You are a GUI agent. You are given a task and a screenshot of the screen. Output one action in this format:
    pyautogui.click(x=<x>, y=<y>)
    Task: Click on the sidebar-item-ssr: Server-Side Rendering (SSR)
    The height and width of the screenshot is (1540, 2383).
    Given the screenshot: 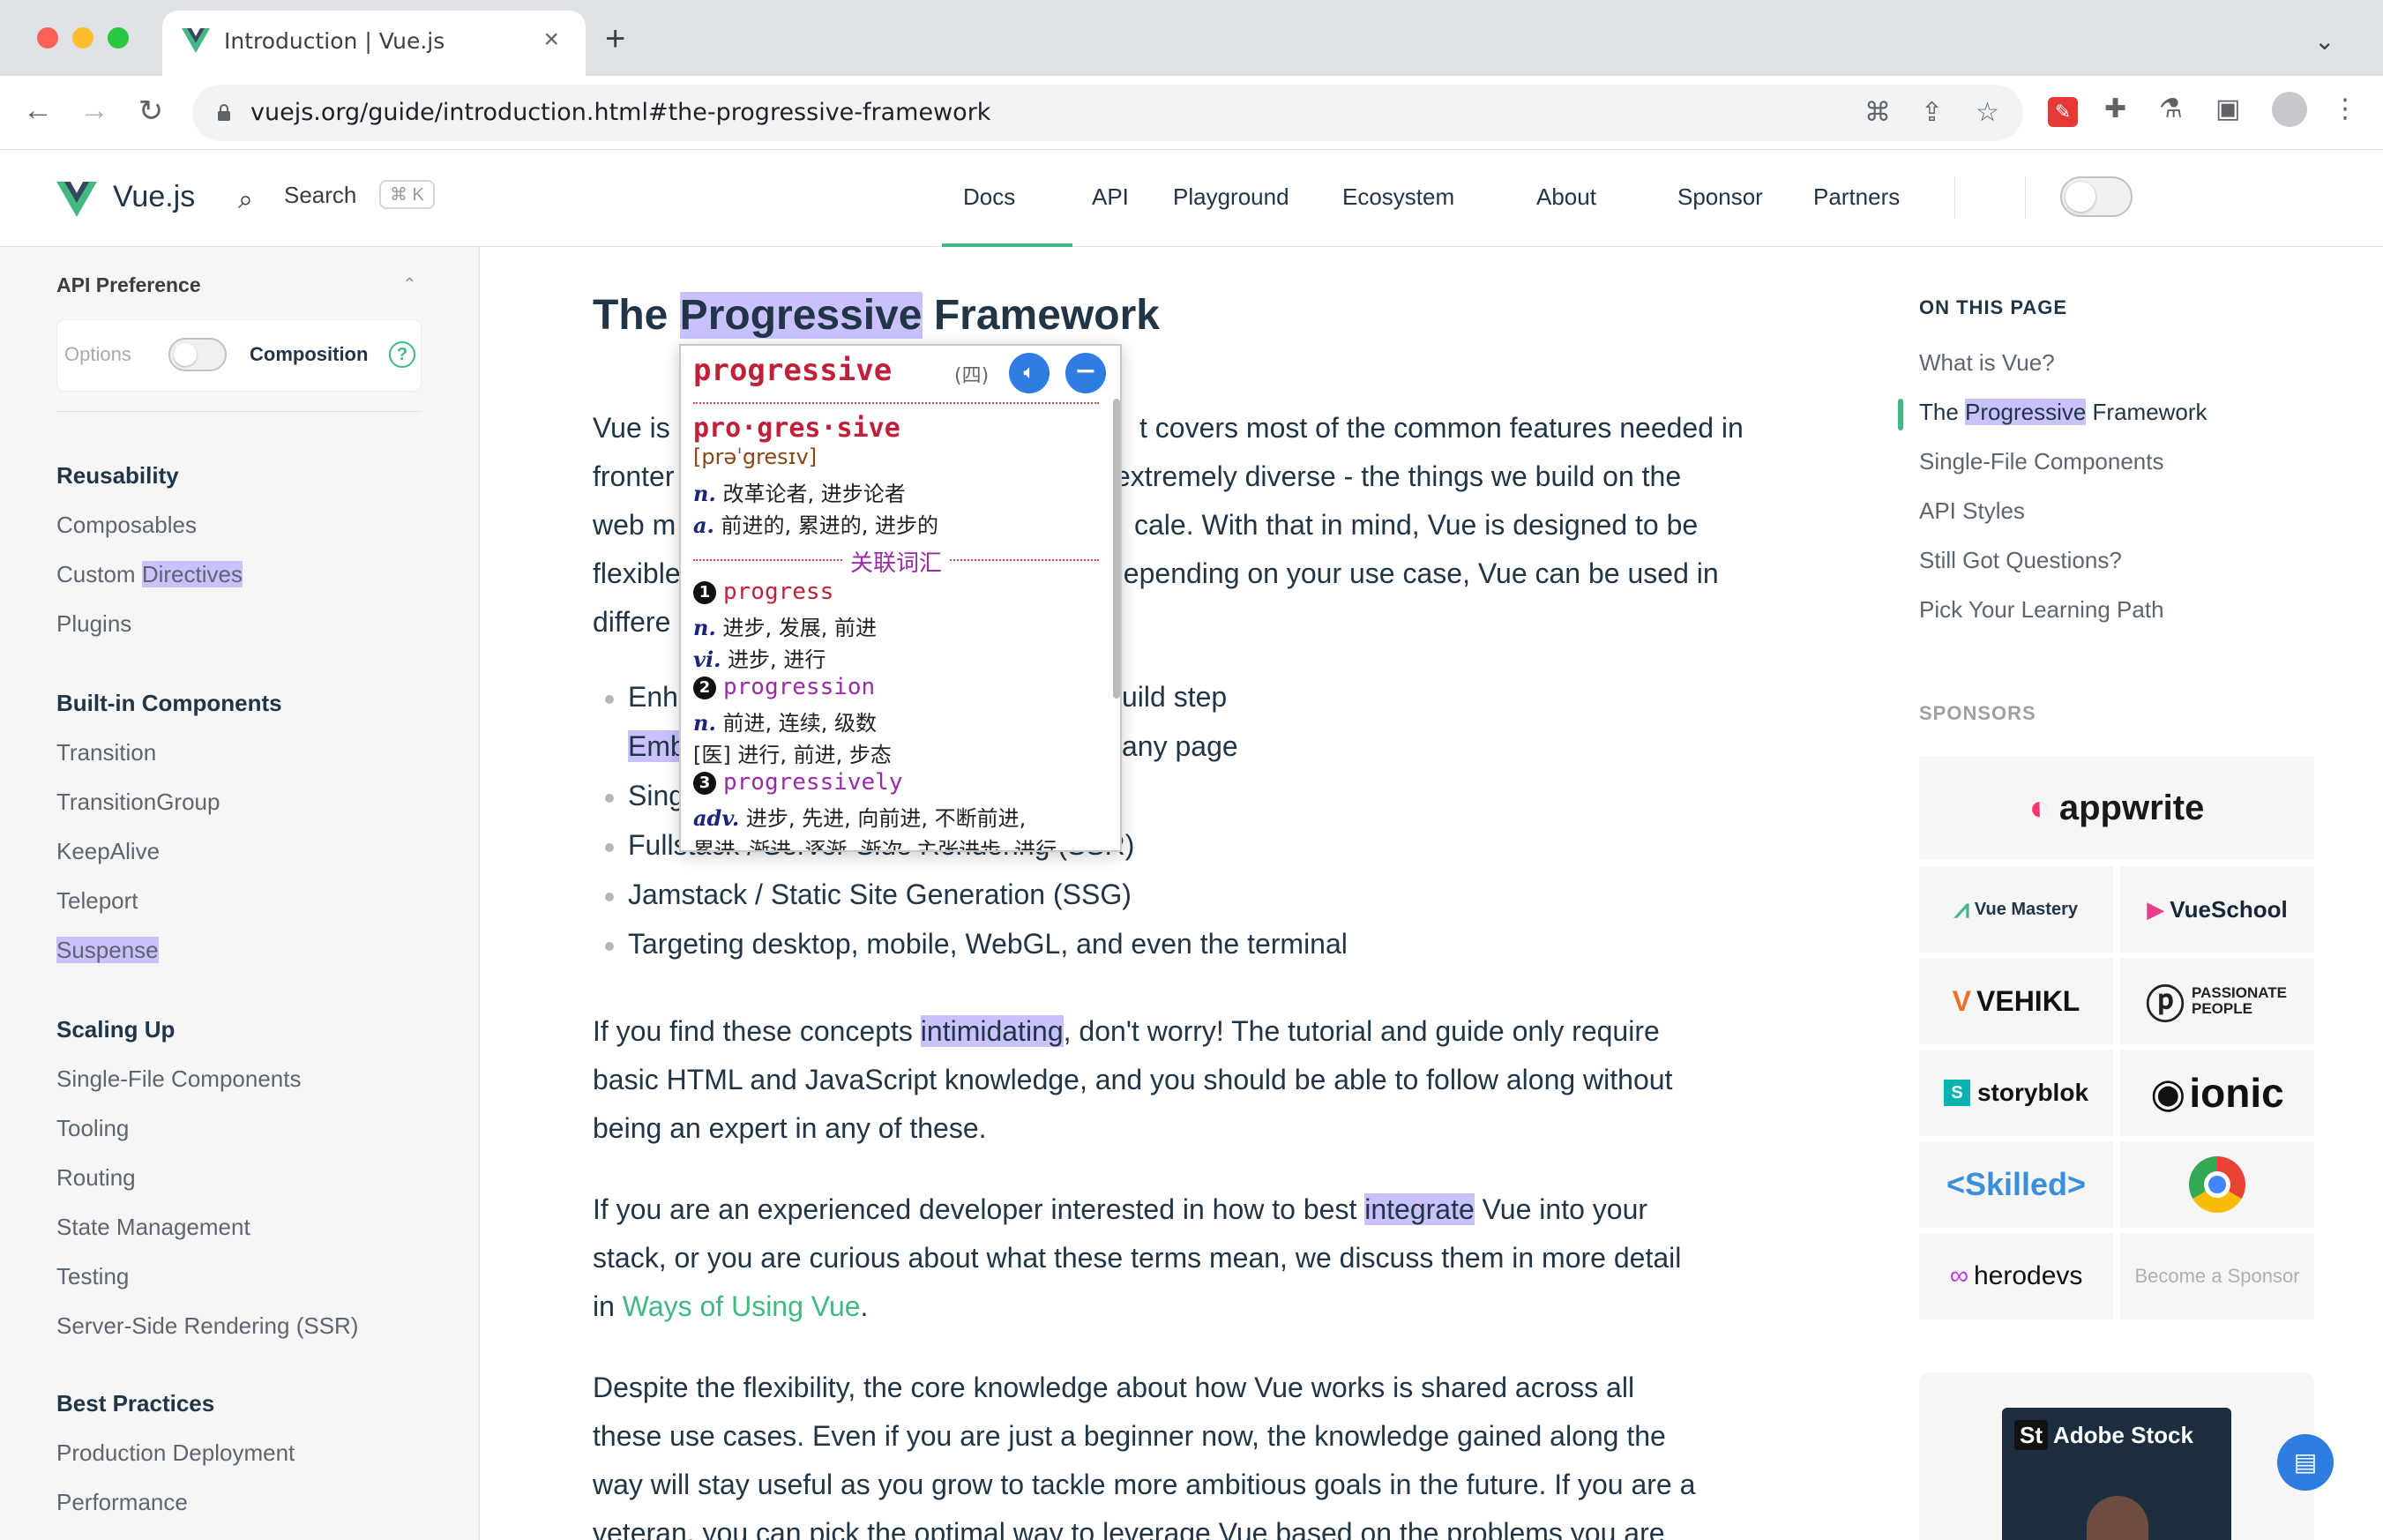 What is the action you would take?
    pyautogui.click(x=207, y=1326)
    